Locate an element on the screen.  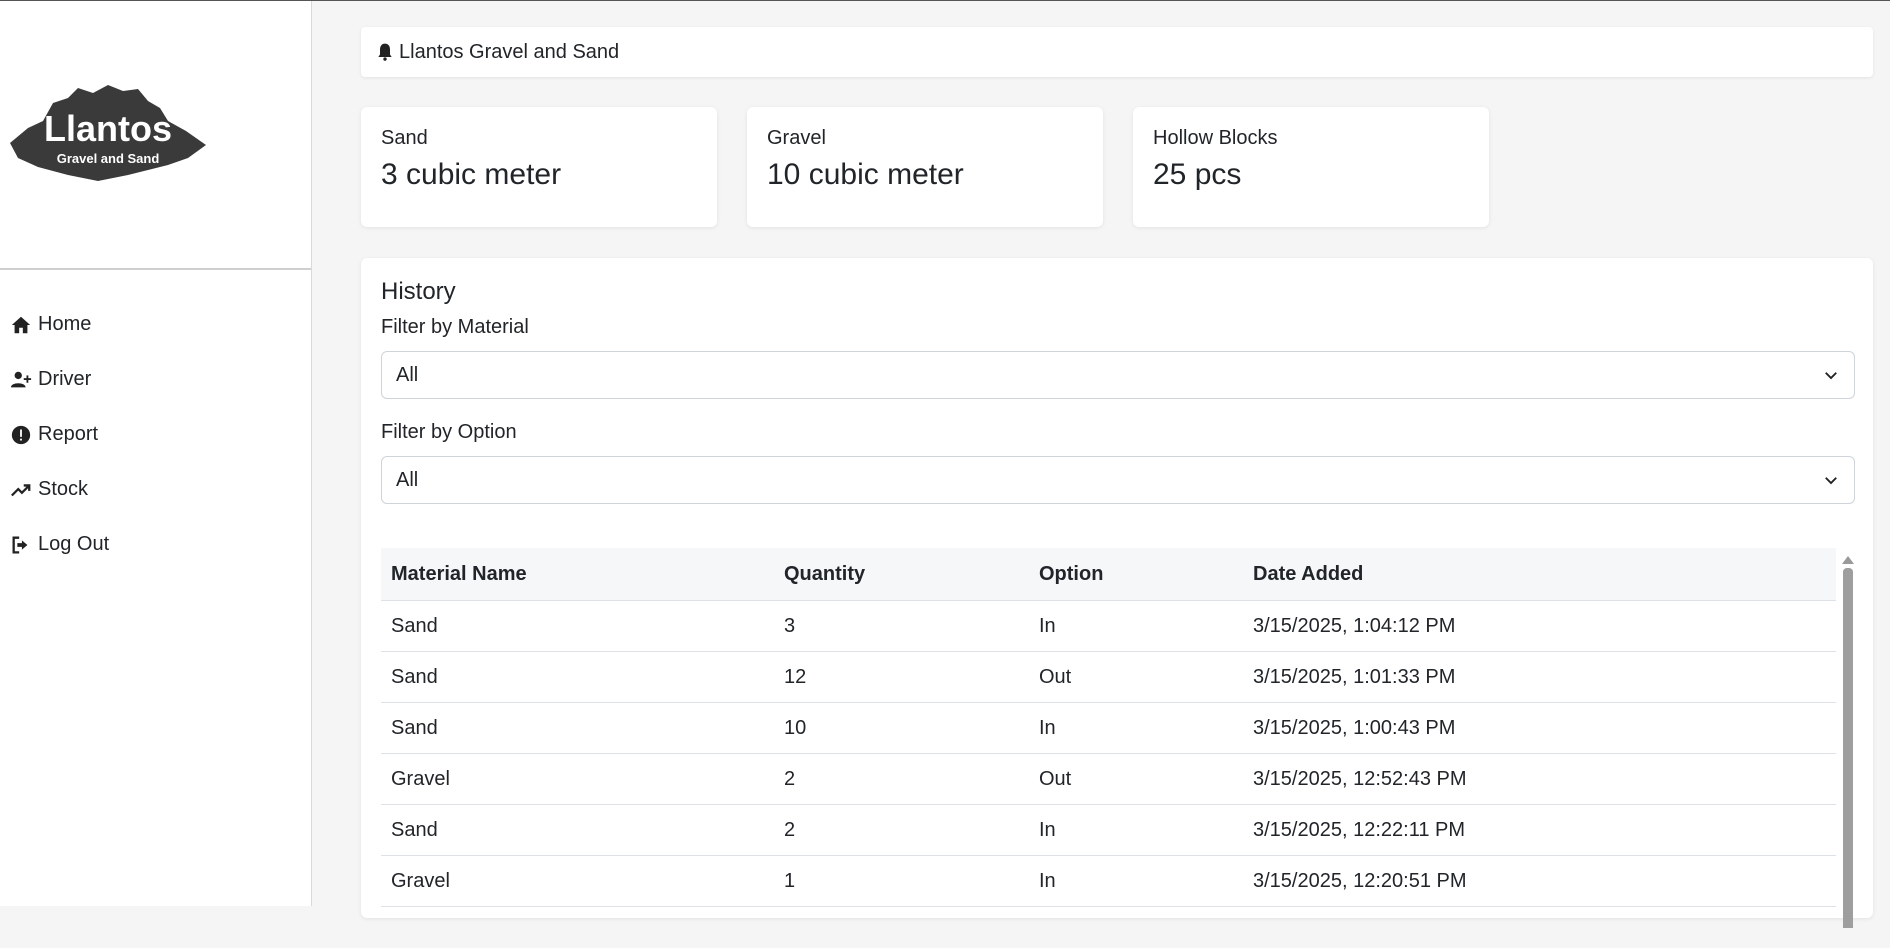
table-scrollbar is located at coordinates (1848, 748).